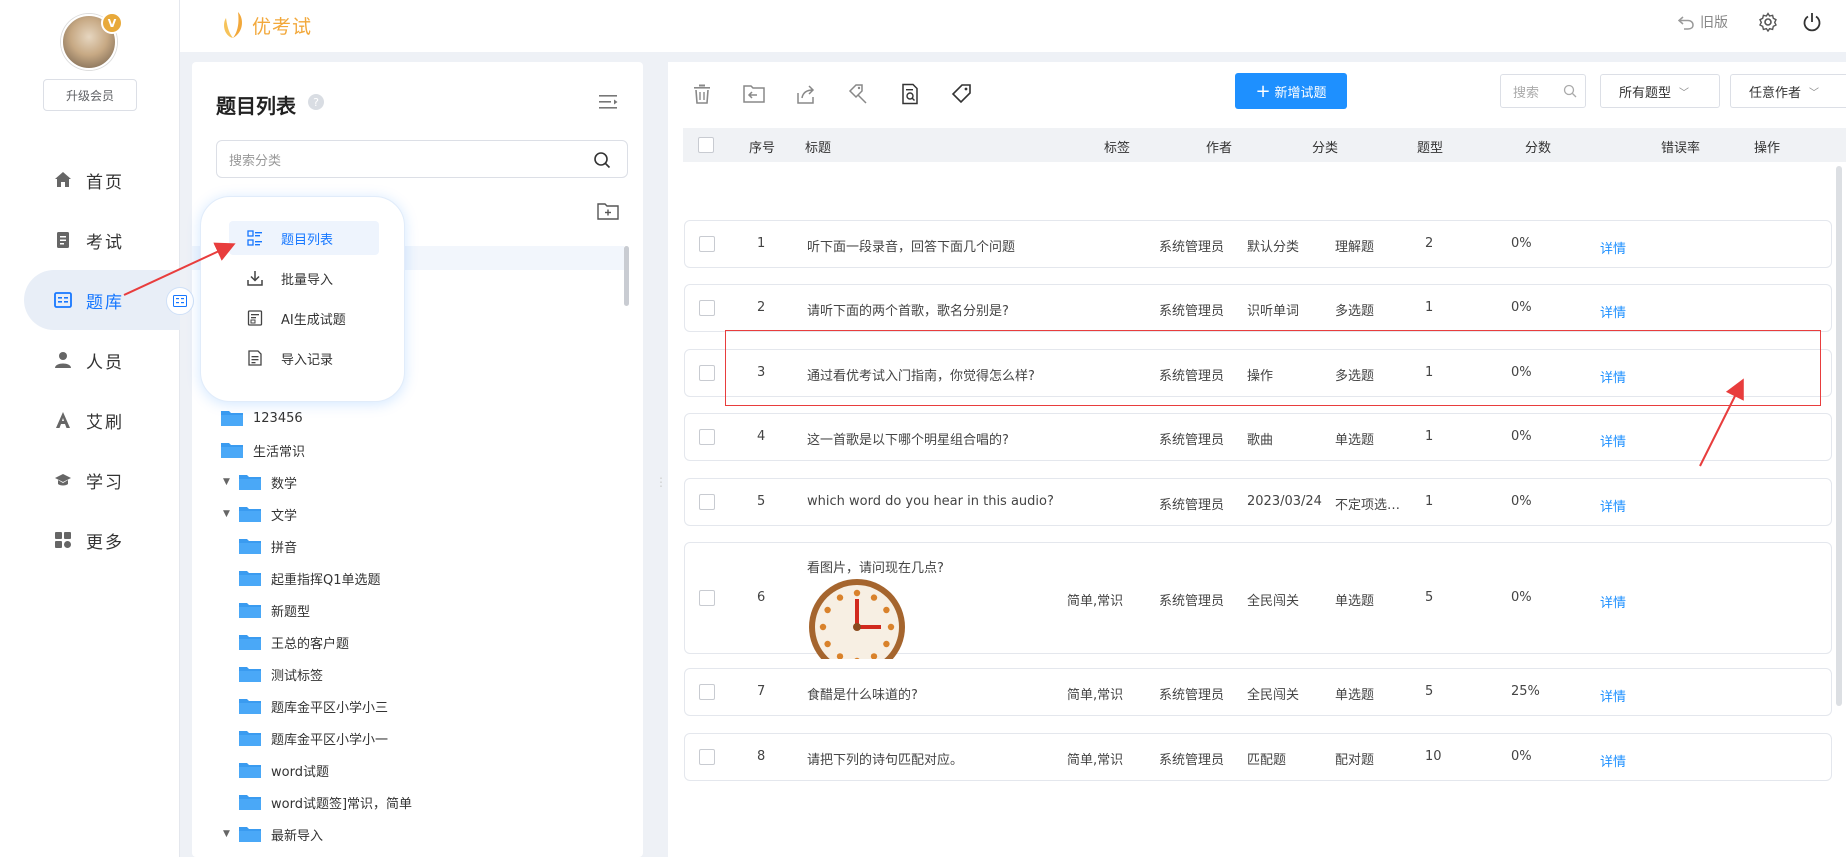 The image size is (1846, 857). I want to click on tree-item: ▼ 文学, so click(412, 514).